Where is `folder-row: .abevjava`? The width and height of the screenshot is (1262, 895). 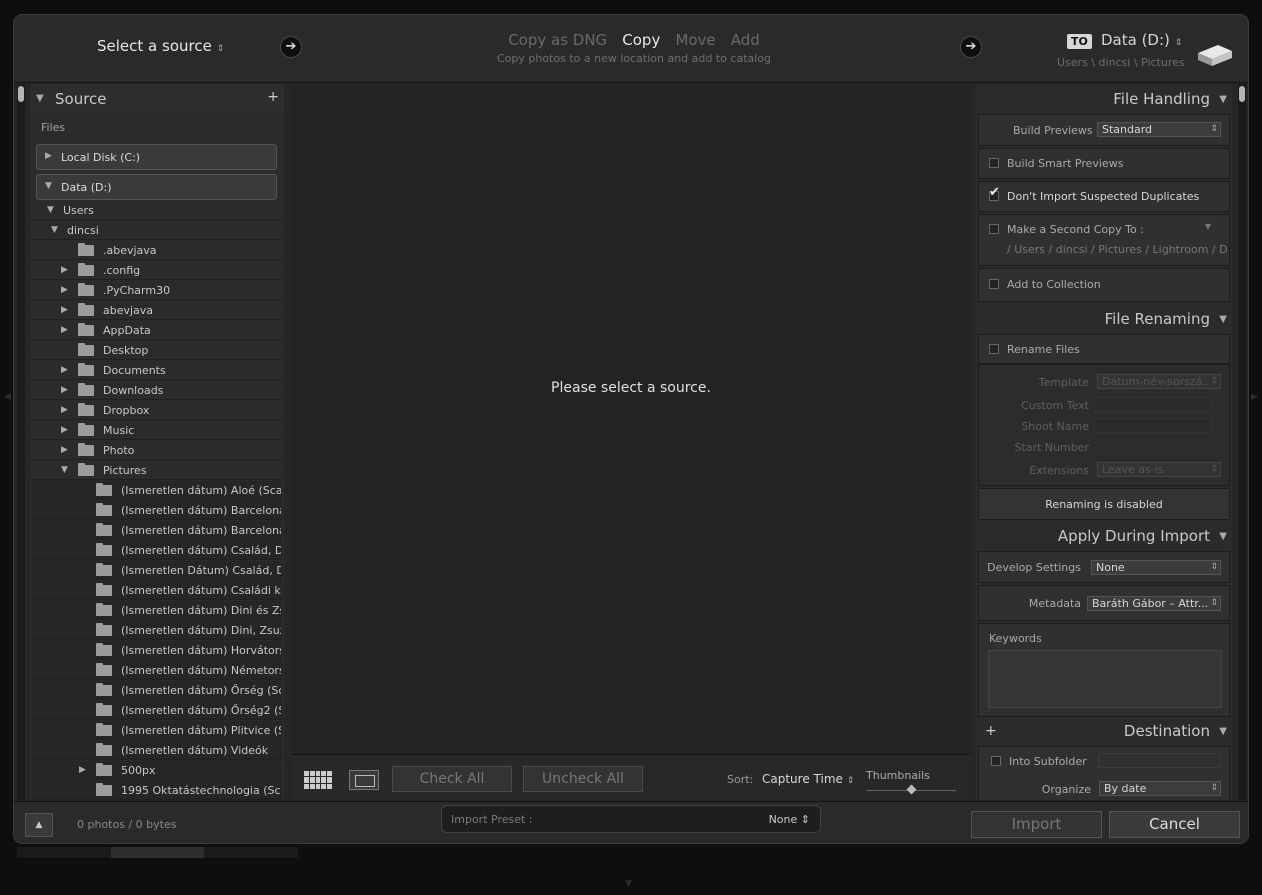 folder-row: .abevjava is located at coordinates (156, 250).